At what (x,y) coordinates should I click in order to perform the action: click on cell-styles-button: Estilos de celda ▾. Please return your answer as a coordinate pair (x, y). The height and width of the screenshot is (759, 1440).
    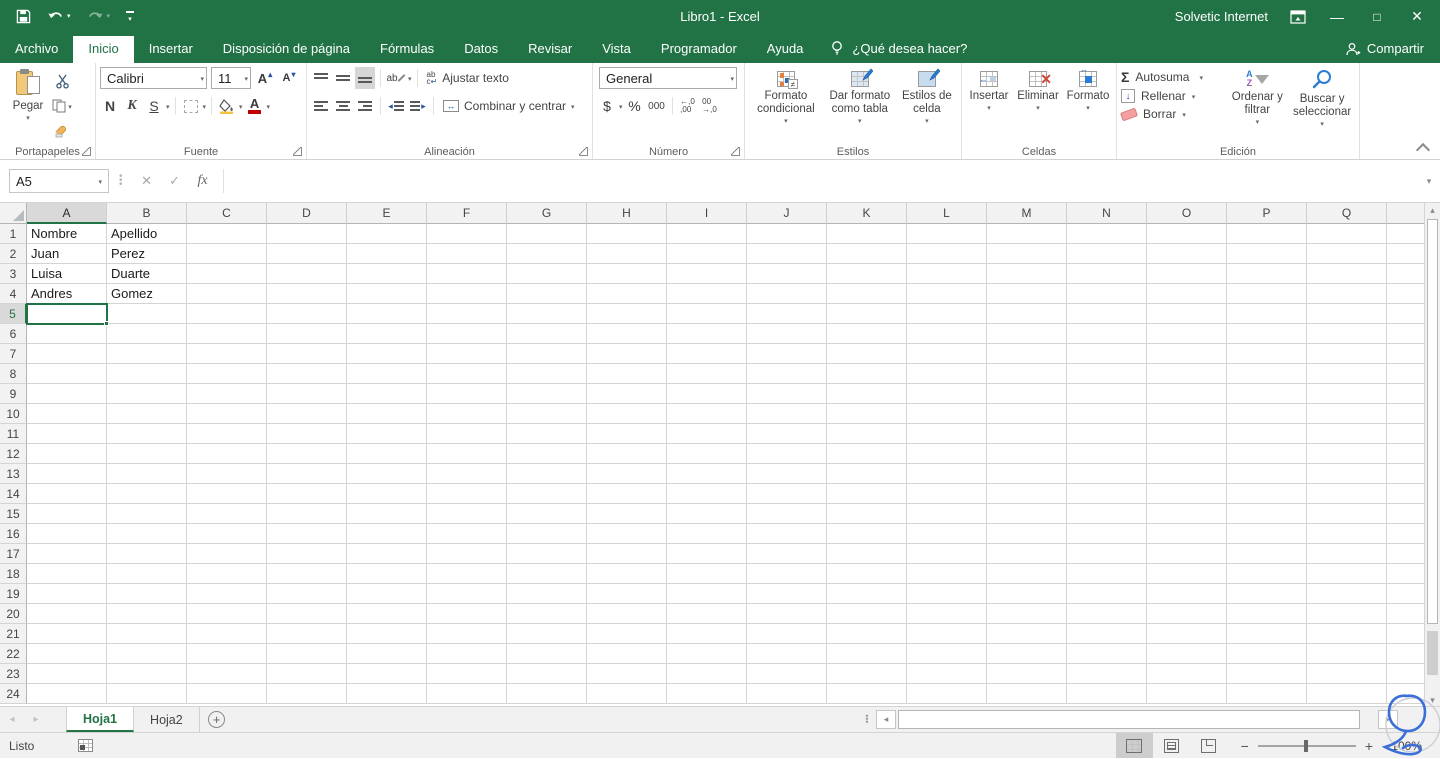
    Looking at the image, I should click on (927, 105).